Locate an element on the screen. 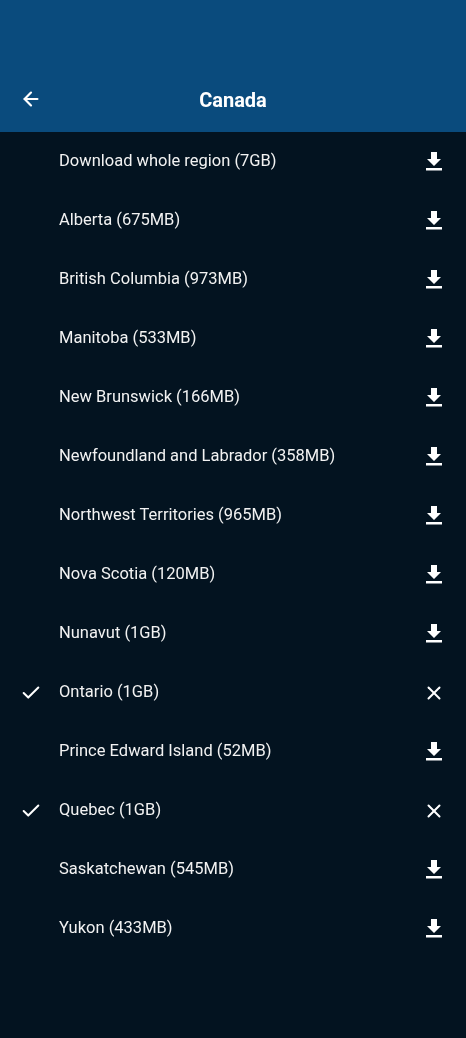 The height and width of the screenshot is (1038, 466). region-item: Alberta (675MB) is located at coordinates (233, 220).